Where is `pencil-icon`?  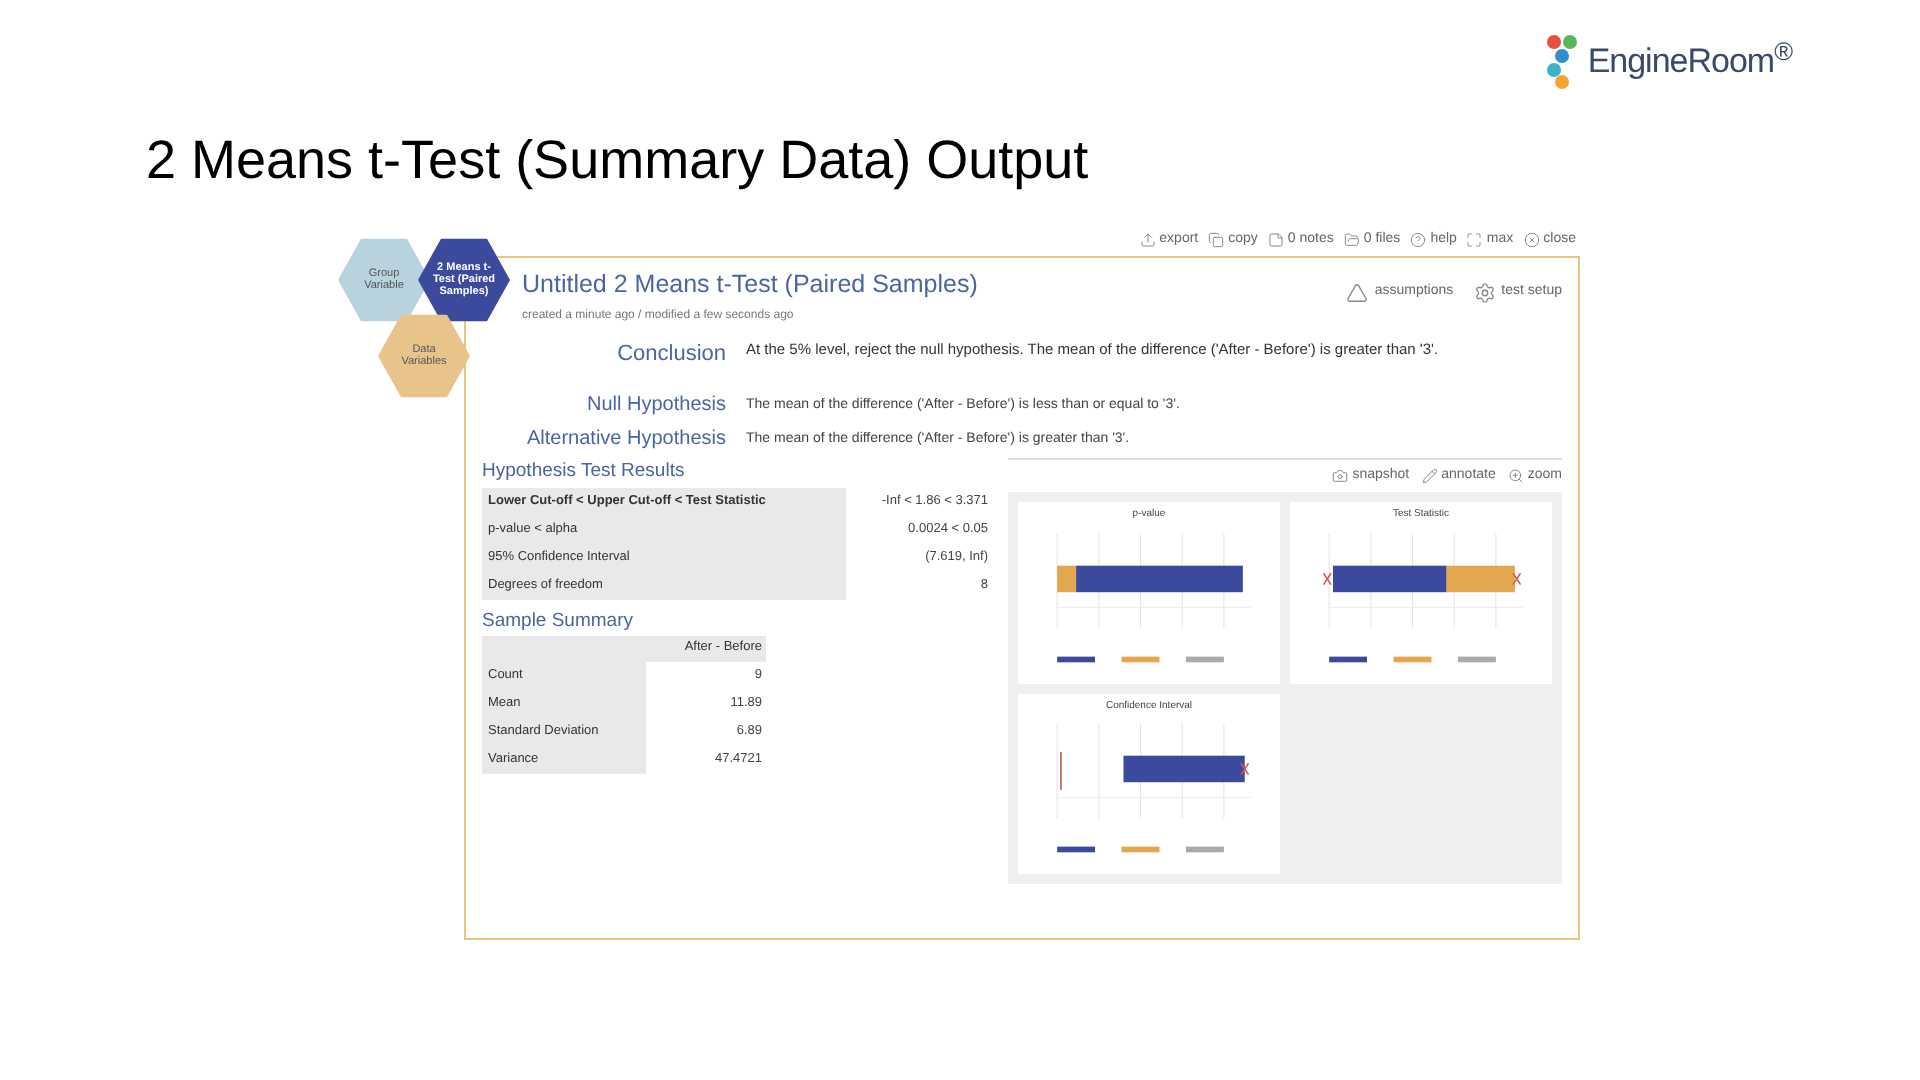
pencil-icon is located at coordinates (1429, 476).